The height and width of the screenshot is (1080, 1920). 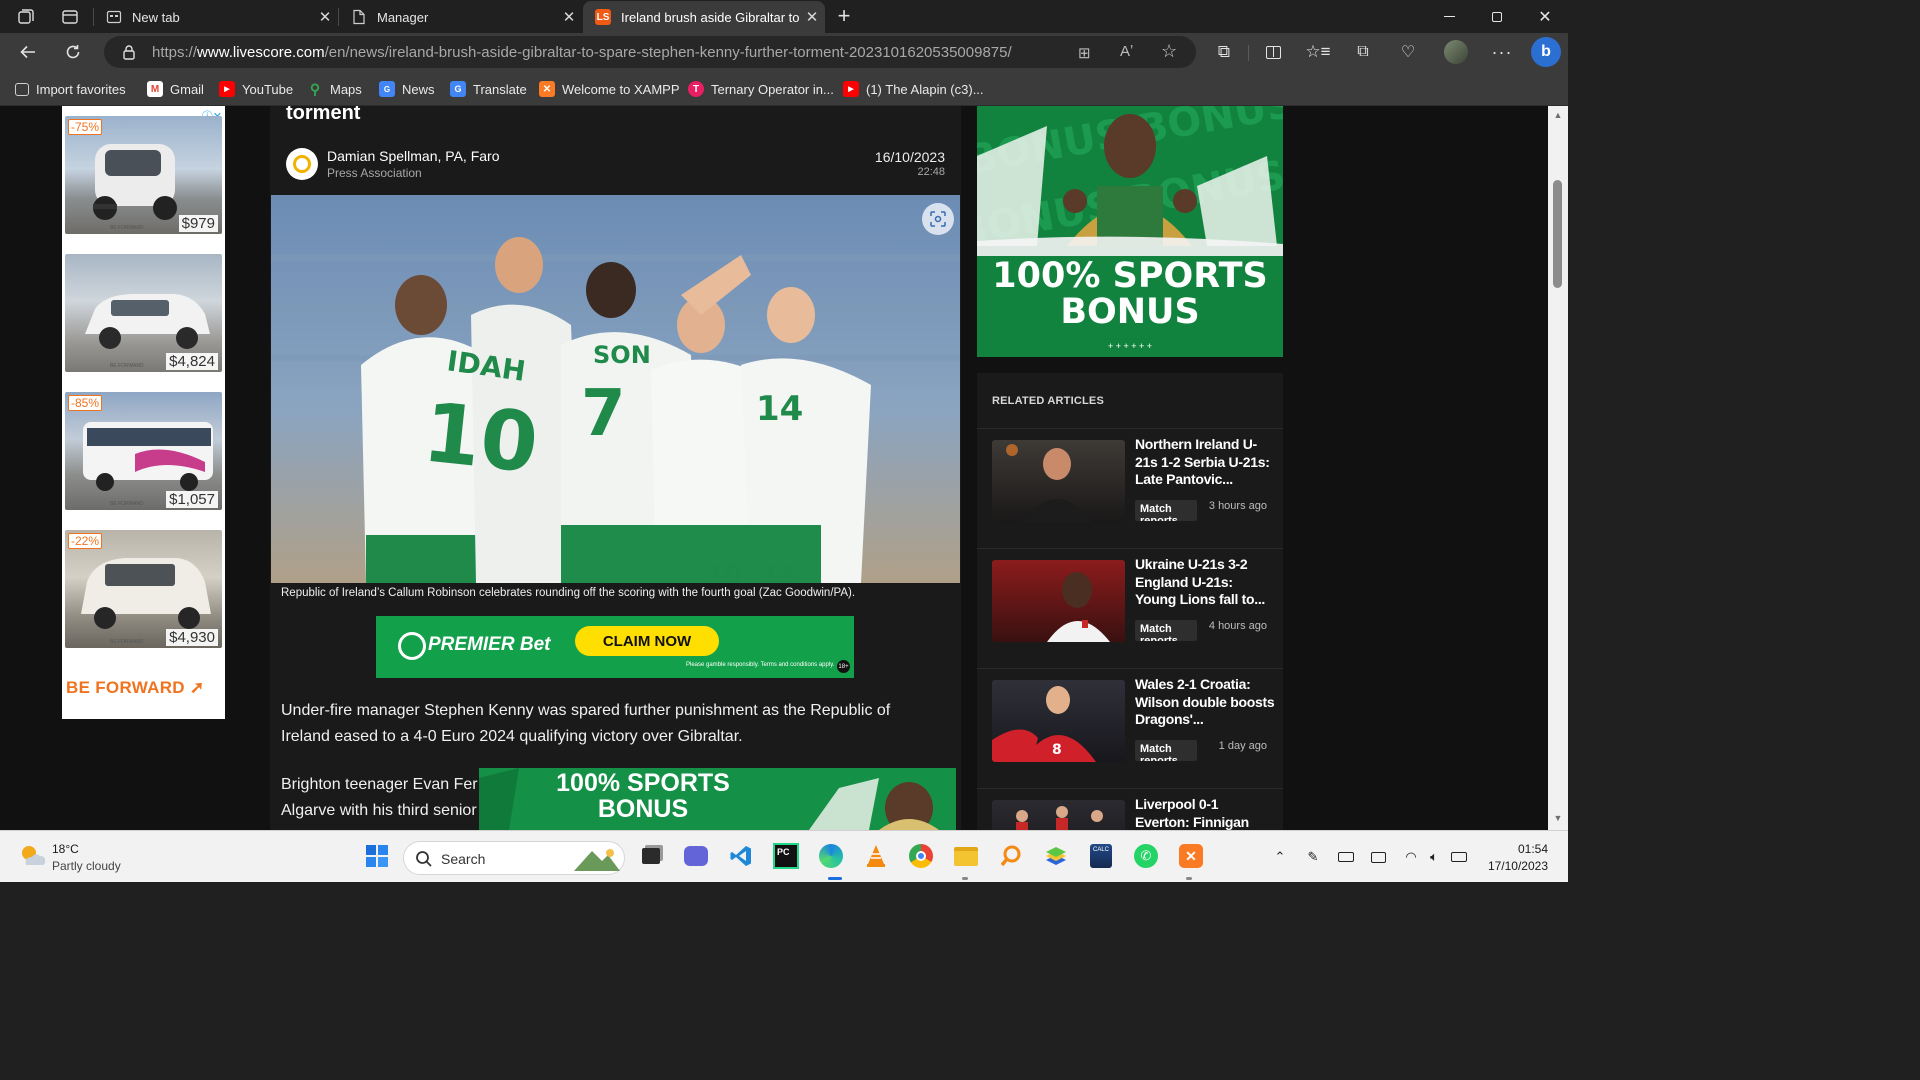 I want to click on split-screen-button, so click(x=1273, y=52).